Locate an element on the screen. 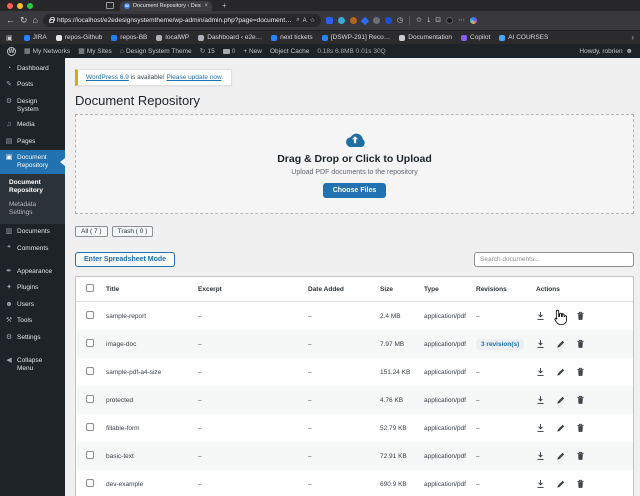 The width and height of the screenshot is (640, 496). sidebar-item: ✦ Plugins is located at coordinates (32, 288).